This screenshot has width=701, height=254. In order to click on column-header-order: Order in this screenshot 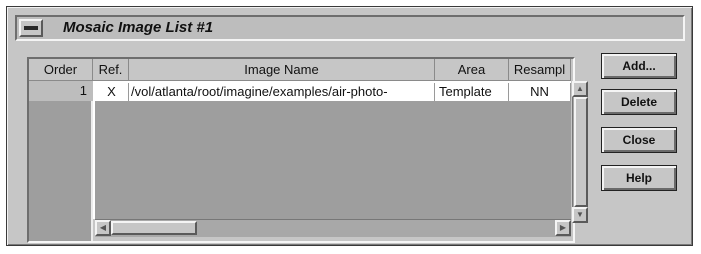, I will do `click(61, 70)`.